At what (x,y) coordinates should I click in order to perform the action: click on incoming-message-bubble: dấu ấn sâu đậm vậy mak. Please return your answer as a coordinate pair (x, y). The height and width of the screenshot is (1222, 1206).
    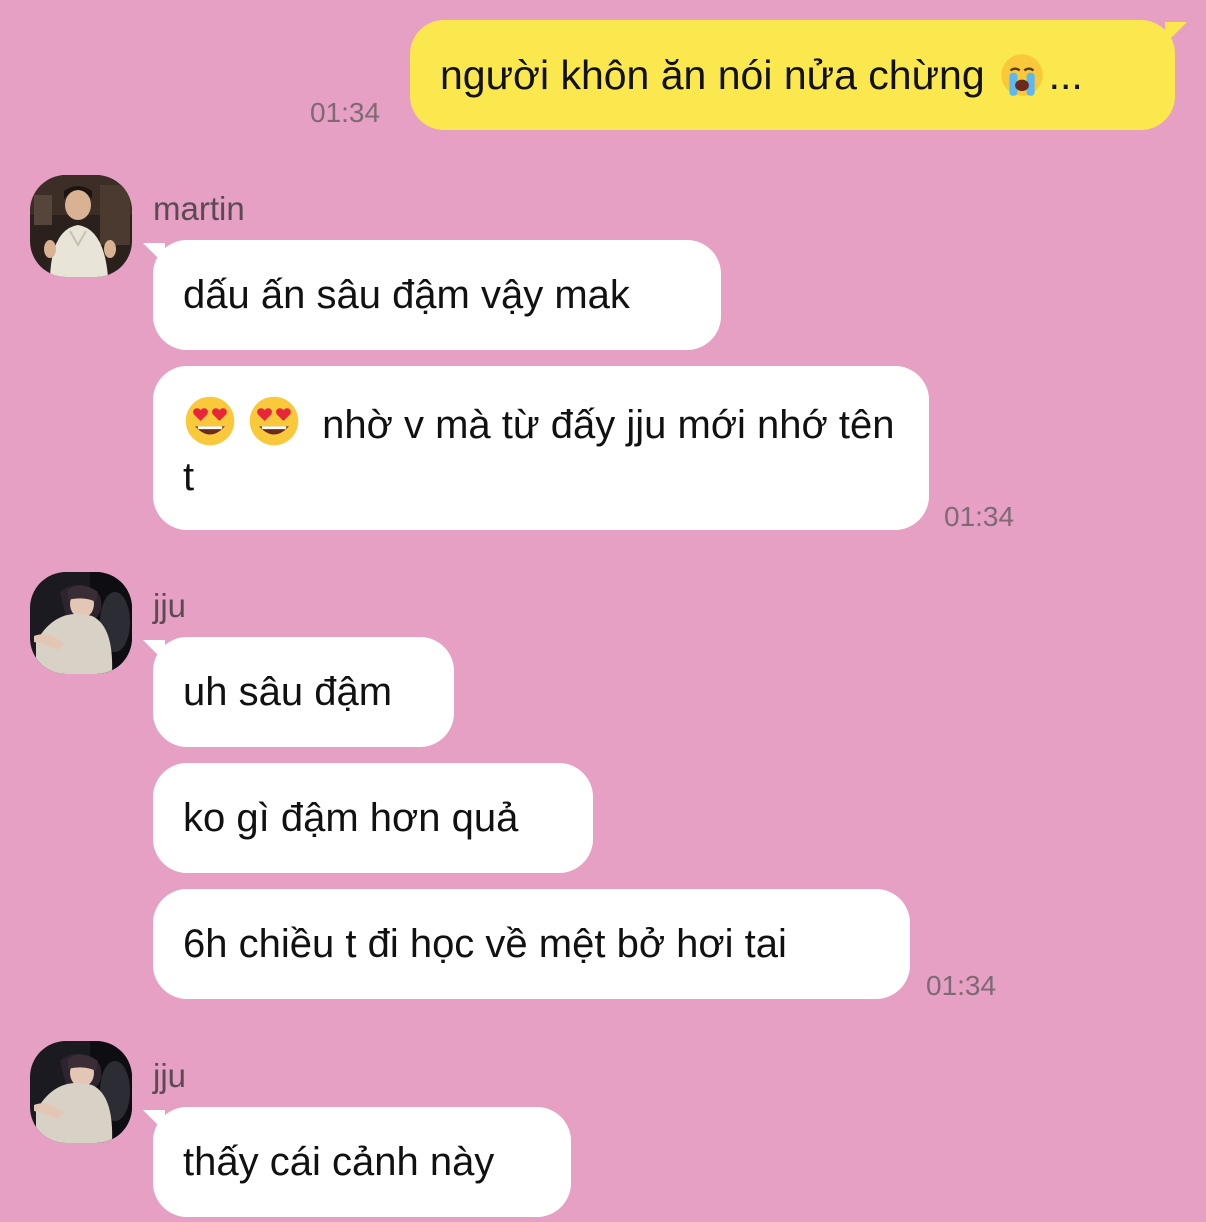
    Looking at the image, I should click on (437, 295).